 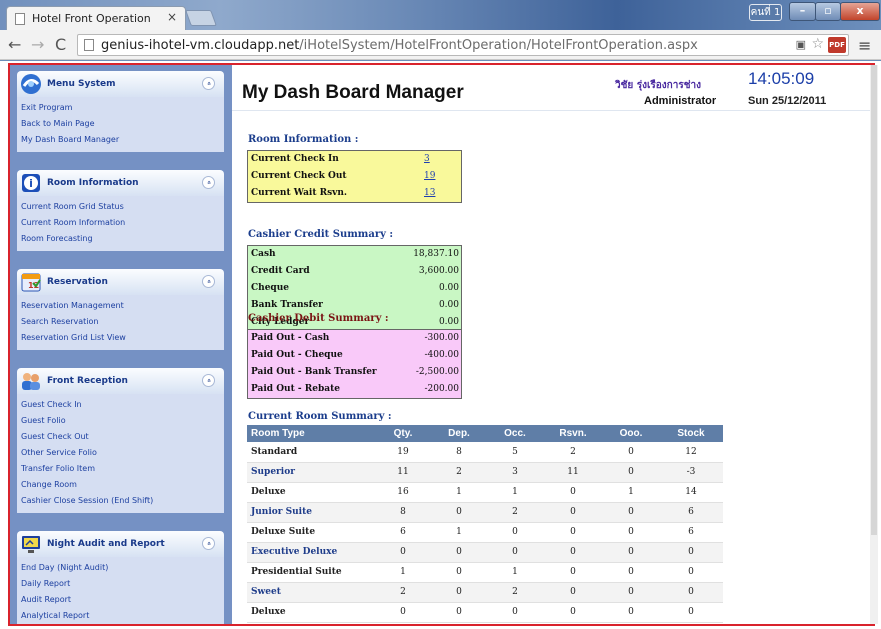 What do you see at coordinates (60, 44) in the screenshot?
I see `reload-icon: C` at bounding box center [60, 44].